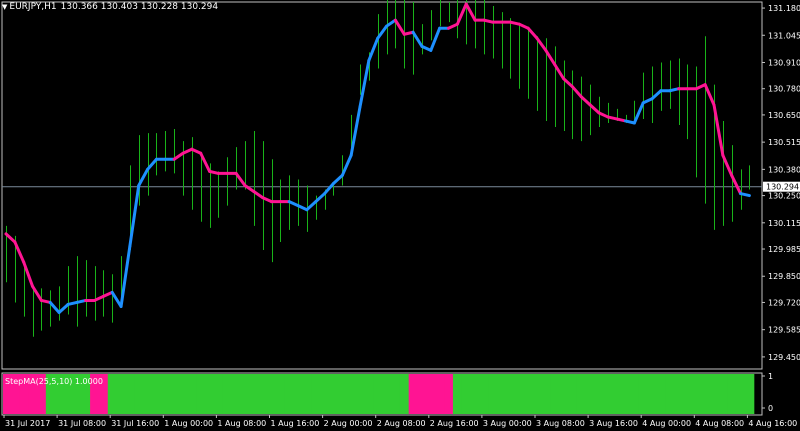  I want to click on y-tick-label: 129.850, so click(784, 276).